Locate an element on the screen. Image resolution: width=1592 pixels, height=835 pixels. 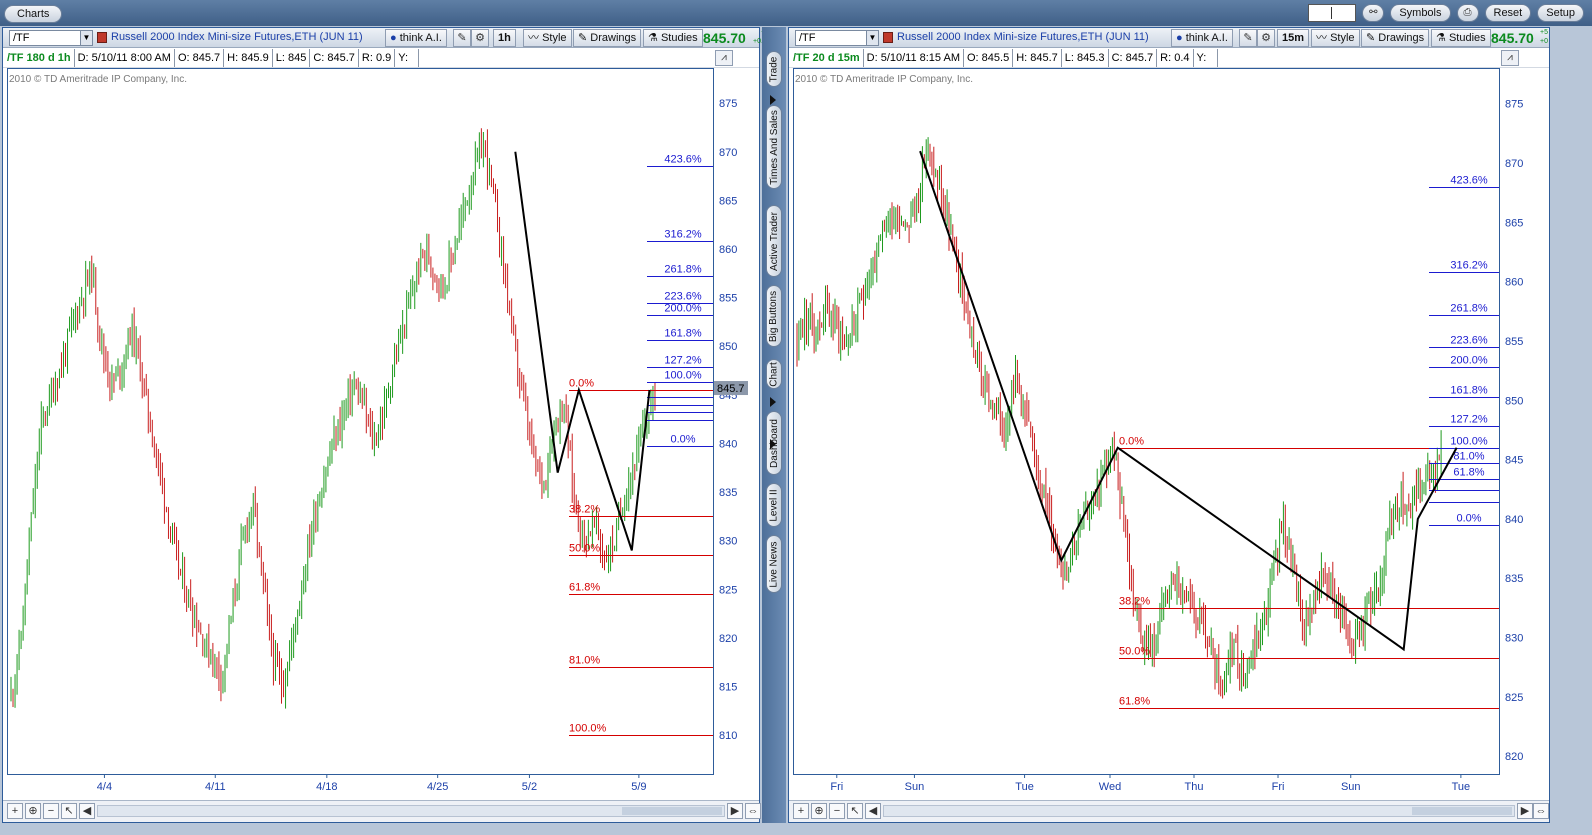
fib-retracement-label: 0.0% is located at coordinates (1131, 442).